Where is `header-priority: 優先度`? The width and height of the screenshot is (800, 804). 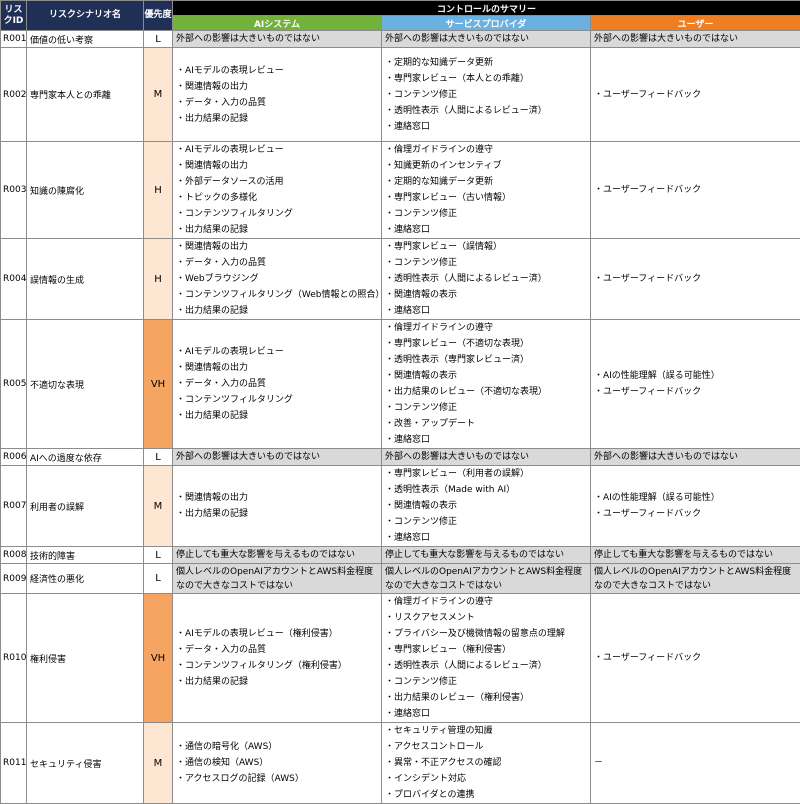
header-priority: 優先度 is located at coordinates (158, 16).